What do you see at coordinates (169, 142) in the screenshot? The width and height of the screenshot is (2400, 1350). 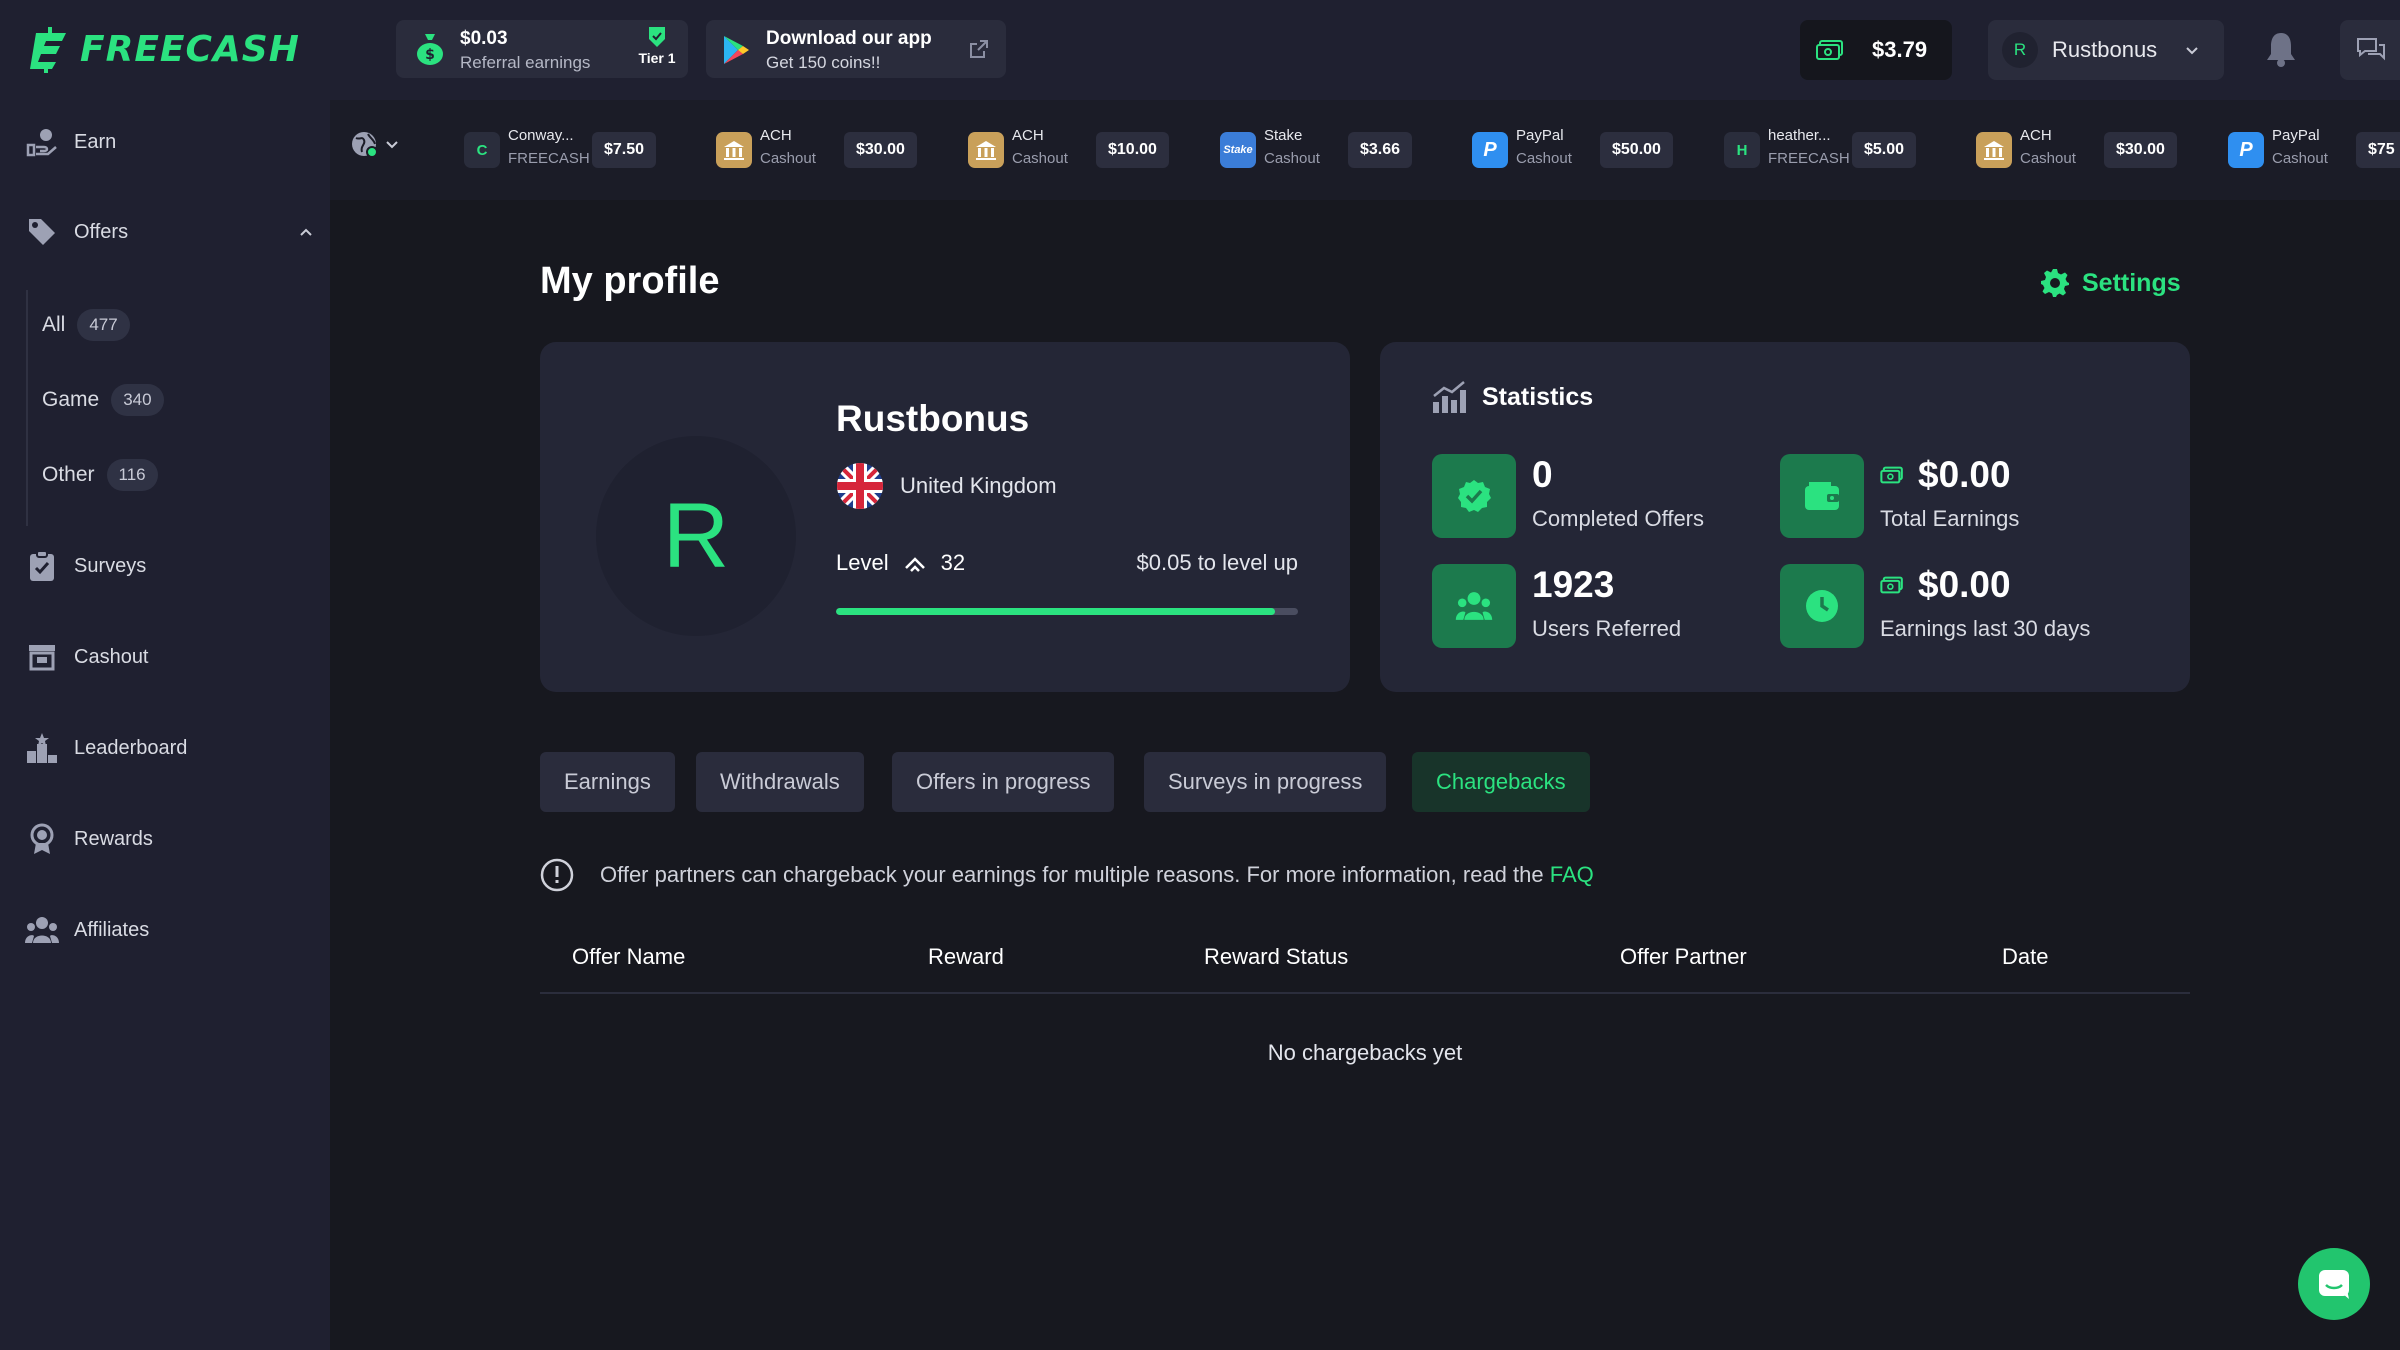 I see `sidebar-item-earn: Earn` at bounding box center [169, 142].